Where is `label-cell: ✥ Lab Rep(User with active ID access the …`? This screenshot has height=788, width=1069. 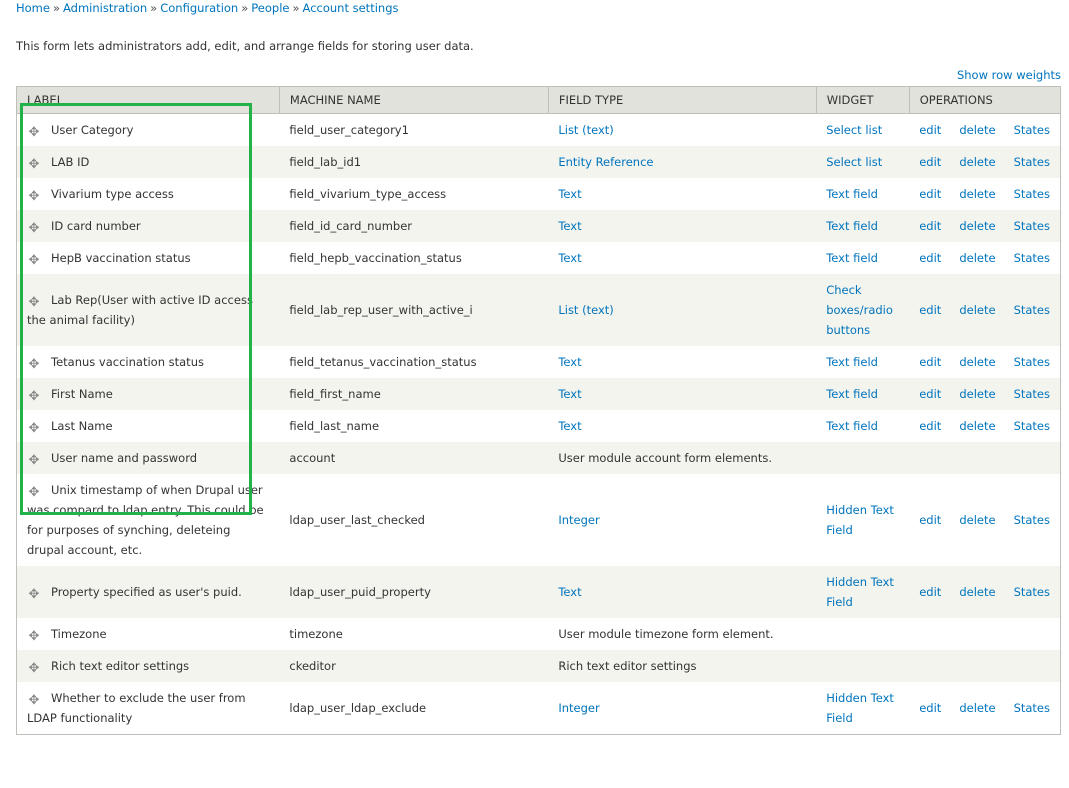
label-cell: ✥ Lab Rep(User with active ID access the … is located at coordinates (148, 310).